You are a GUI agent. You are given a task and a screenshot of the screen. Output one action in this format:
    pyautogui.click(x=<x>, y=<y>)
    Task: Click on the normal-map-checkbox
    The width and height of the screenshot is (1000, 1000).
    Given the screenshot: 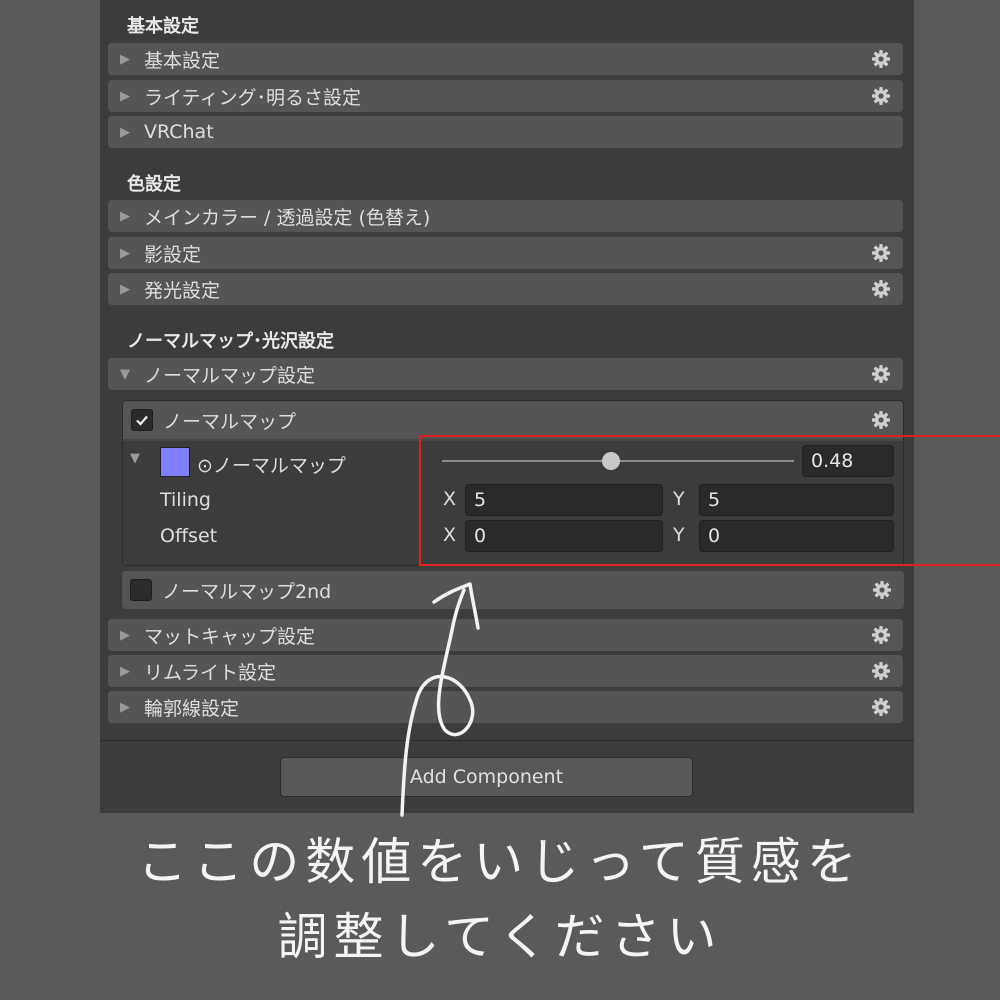 What is the action you would take?
    pyautogui.click(x=142, y=420)
    